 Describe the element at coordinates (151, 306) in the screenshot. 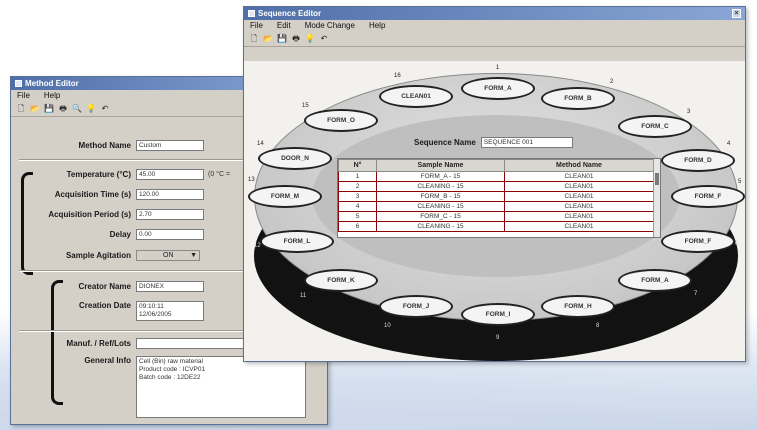

I see `creation-time-text: 09:10:11` at that location.